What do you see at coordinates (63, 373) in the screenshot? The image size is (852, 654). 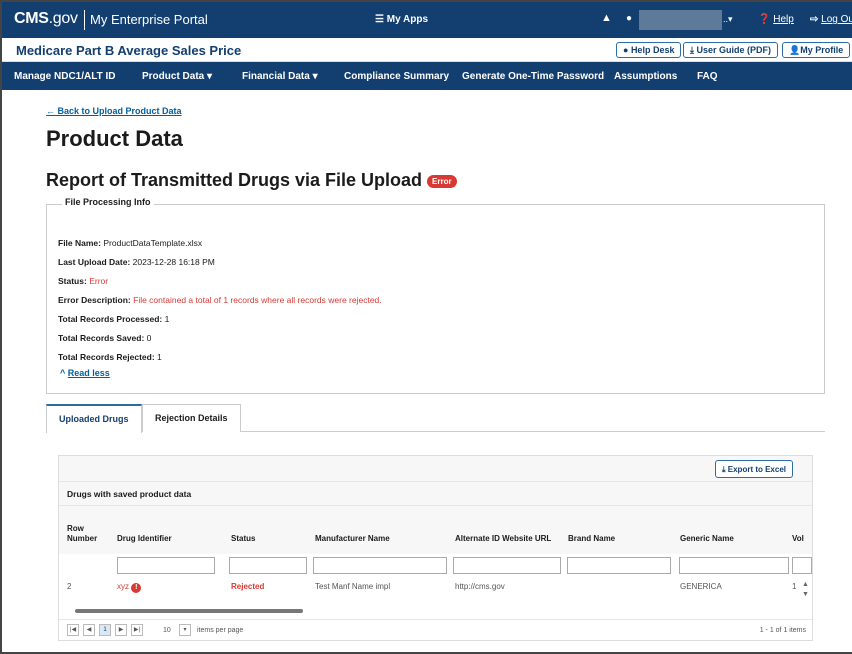 I see `chevron-up-icon: ^` at bounding box center [63, 373].